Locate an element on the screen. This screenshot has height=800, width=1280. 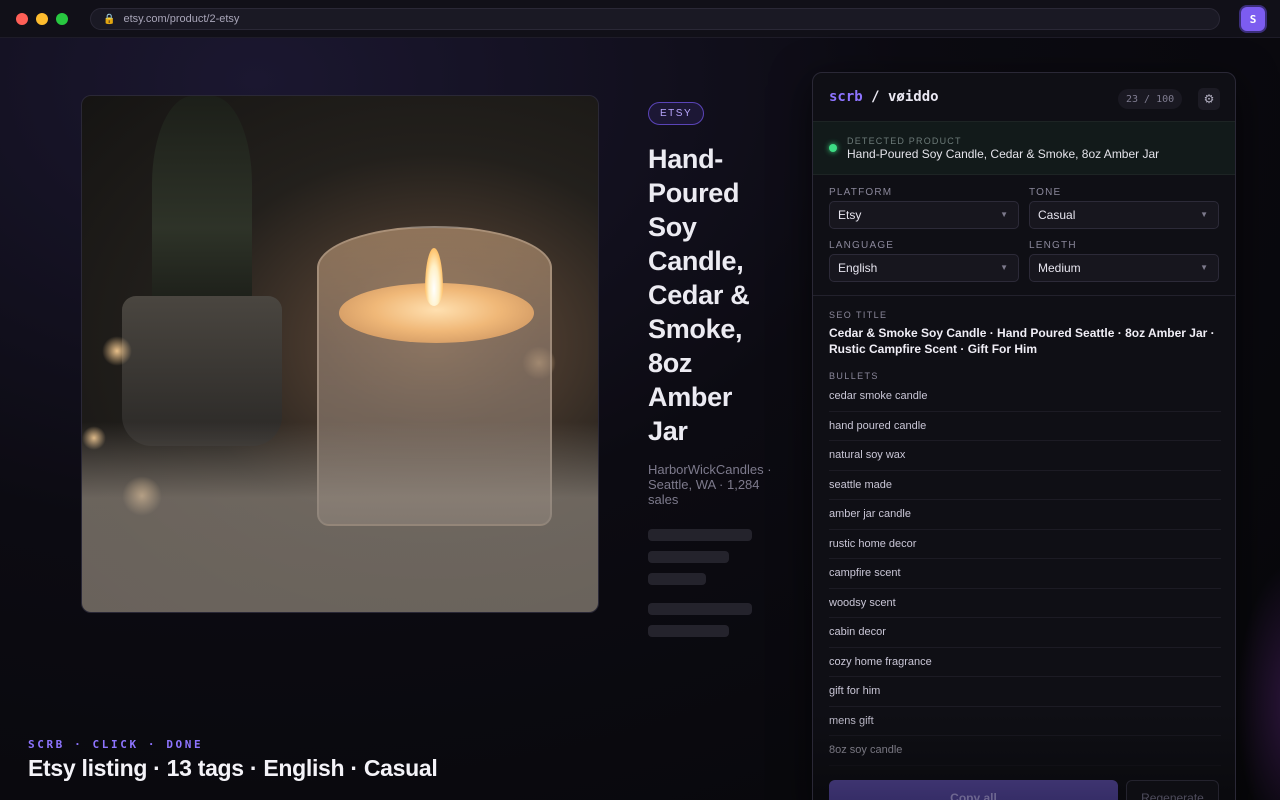
flame-shape is located at coordinates (434, 277).